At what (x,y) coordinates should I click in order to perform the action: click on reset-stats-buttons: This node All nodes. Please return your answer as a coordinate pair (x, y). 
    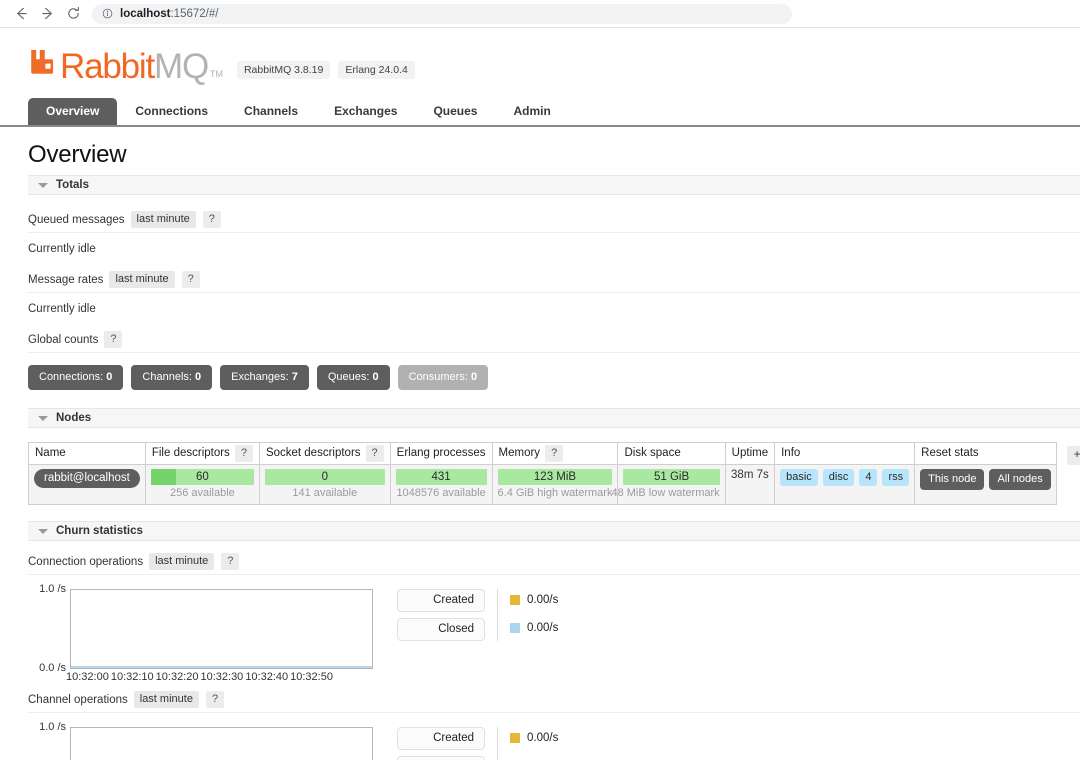
    Looking at the image, I should click on (985, 479).